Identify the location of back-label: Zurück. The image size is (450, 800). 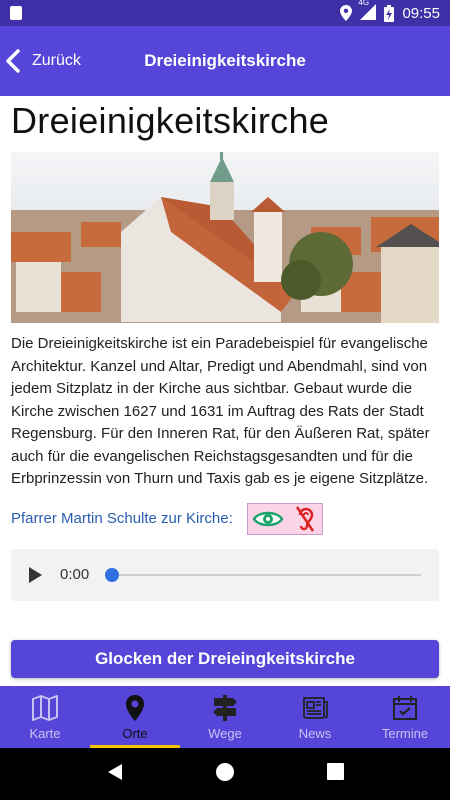
(56, 60).